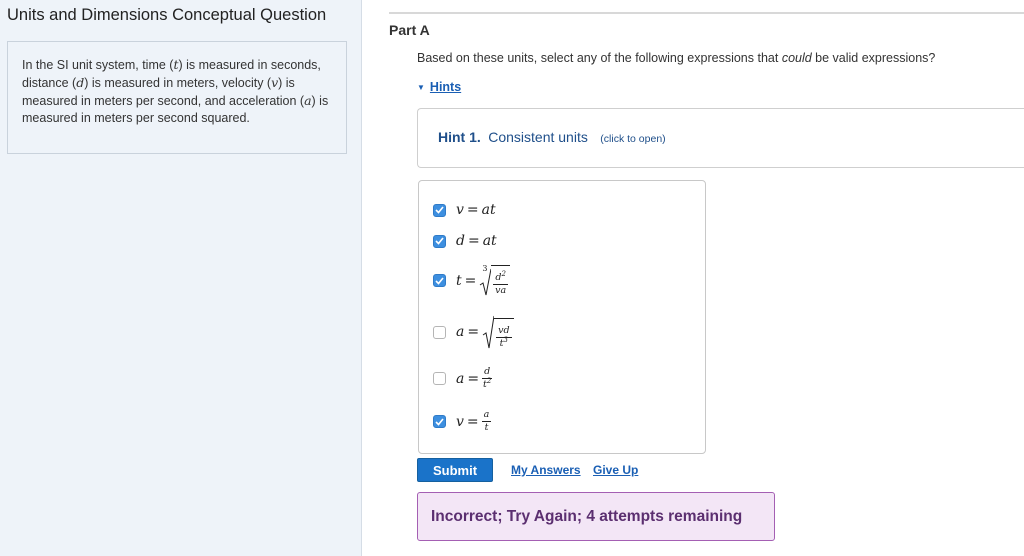 This screenshot has height=556, width=1024. What do you see at coordinates (474, 421) in the screenshot?
I see `option-6-expression: v = at` at bounding box center [474, 421].